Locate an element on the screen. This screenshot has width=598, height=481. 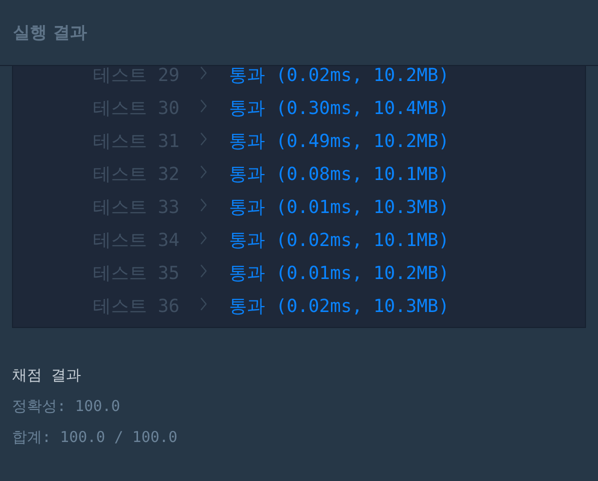
test-result: 통과 (0.02ms, 10.1MB) is located at coordinates (339, 240).